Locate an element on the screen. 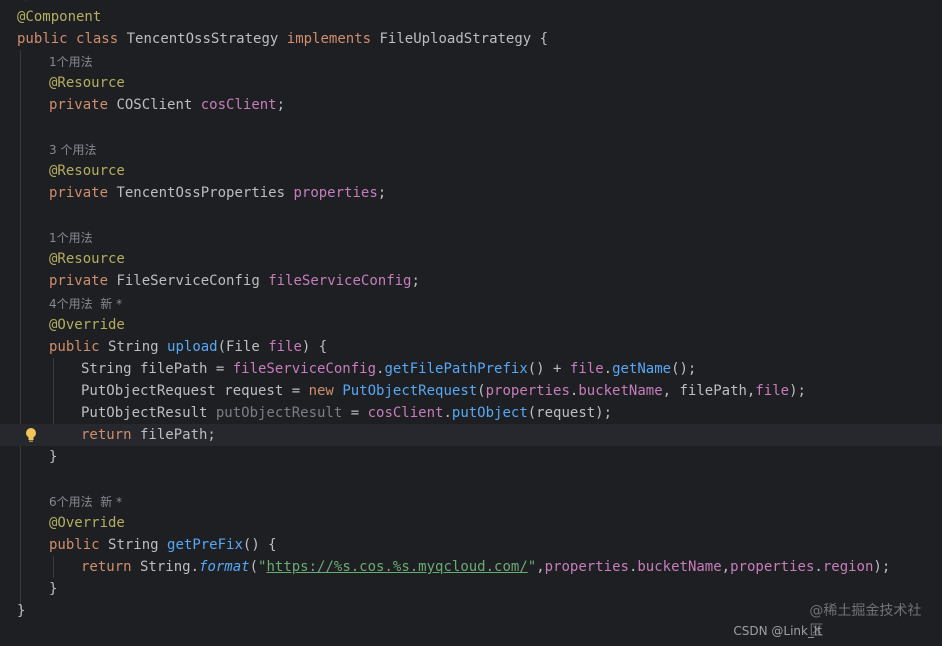 Image resolution: width=942 pixels, height=646 pixels. usage-hint-text: 3 个用法 is located at coordinates (73, 150).